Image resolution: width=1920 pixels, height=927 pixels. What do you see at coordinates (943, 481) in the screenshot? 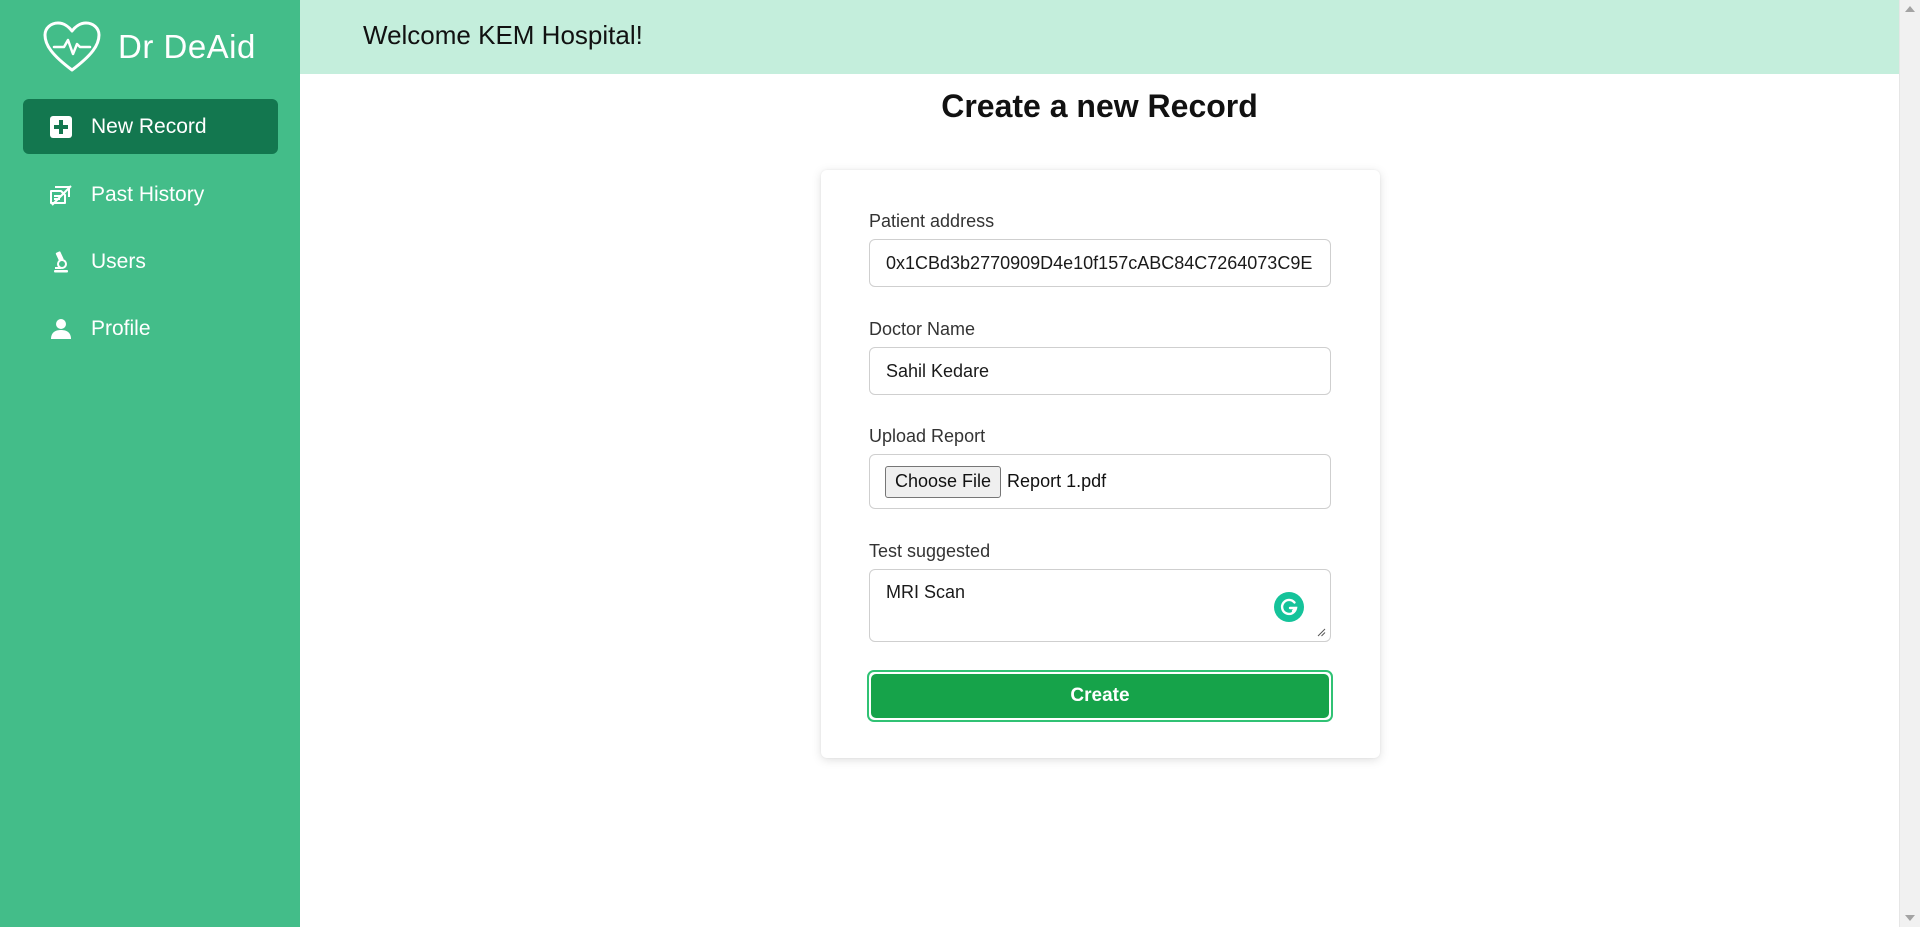
I see `choose-file-button: Choose File` at bounding box center [943, 481].